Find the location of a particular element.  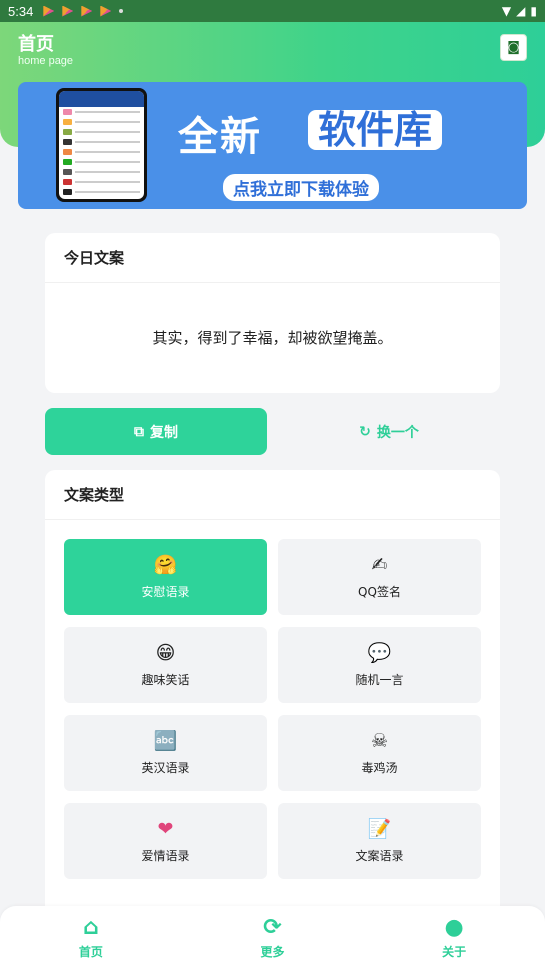

banner-cta: 点我立即下载体验 is located at coordinates (301, 187).